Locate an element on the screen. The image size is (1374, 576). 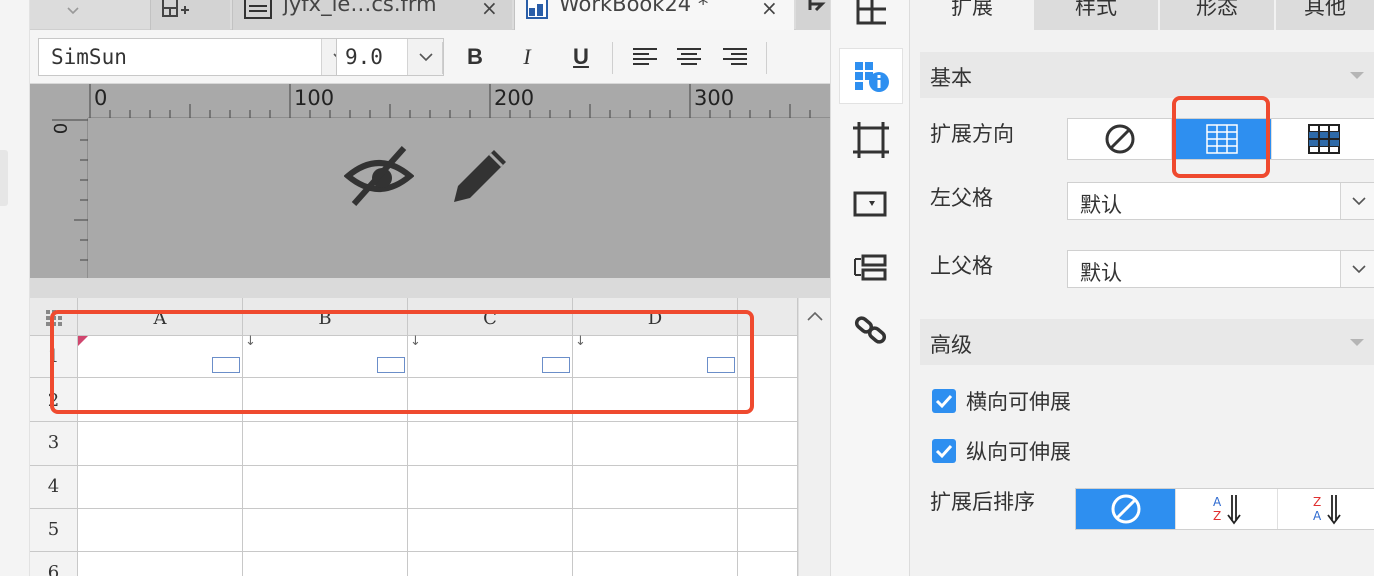
horizontal-expand-checkbox is located at coordinates (944, 401).